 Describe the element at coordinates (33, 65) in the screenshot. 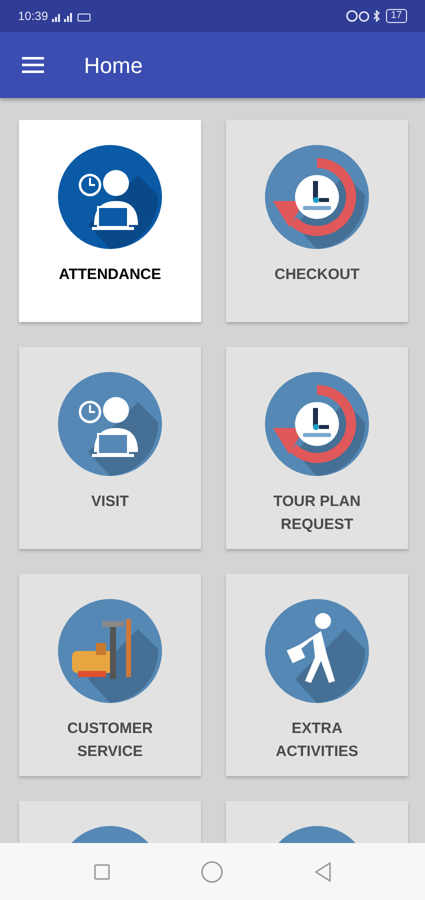

I see `menu-icon` at that location.